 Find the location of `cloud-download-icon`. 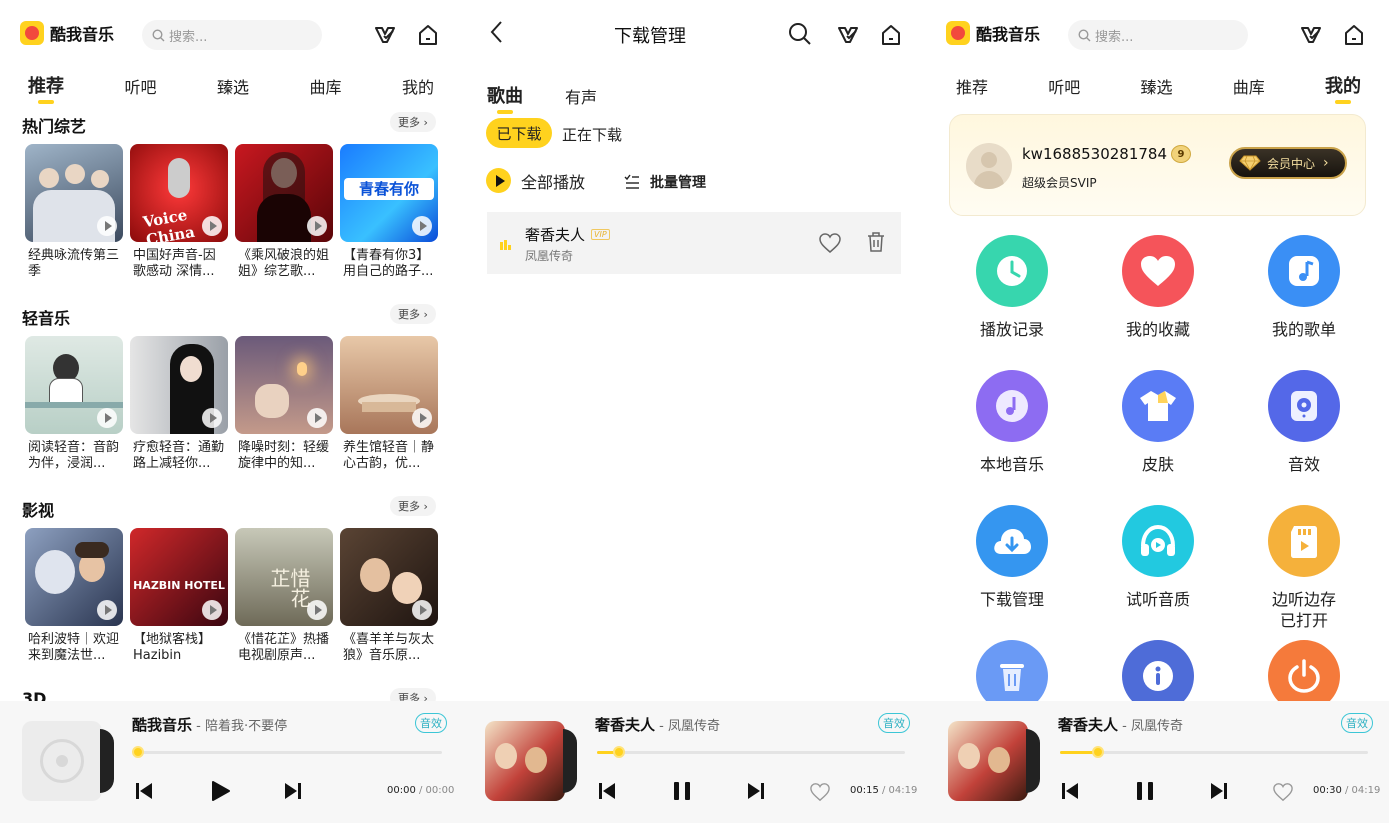

cloud-download-icon is located at coordinates (1012, 541).